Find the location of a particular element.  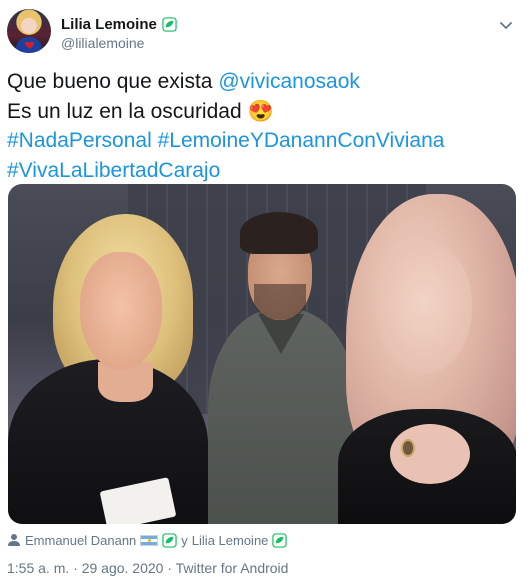

tweet-header: Lilia Lemoine @lilialemoine is located at coordinates (264, 33).